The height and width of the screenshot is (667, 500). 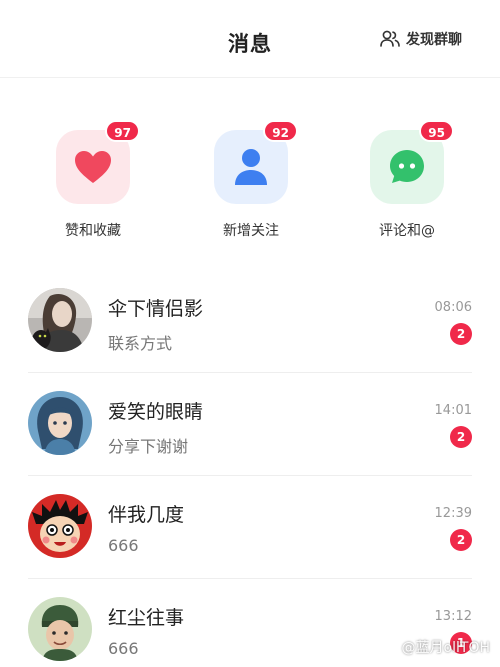 I want to click on conversation-name: 红尘往事, so click(x=146, y=618).